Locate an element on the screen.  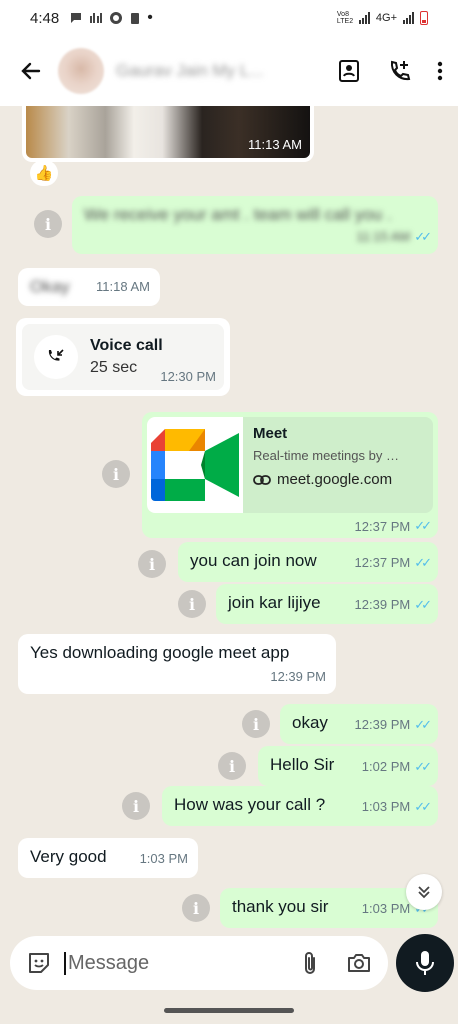
link-title: Meet is located at coordinates (270, 433).